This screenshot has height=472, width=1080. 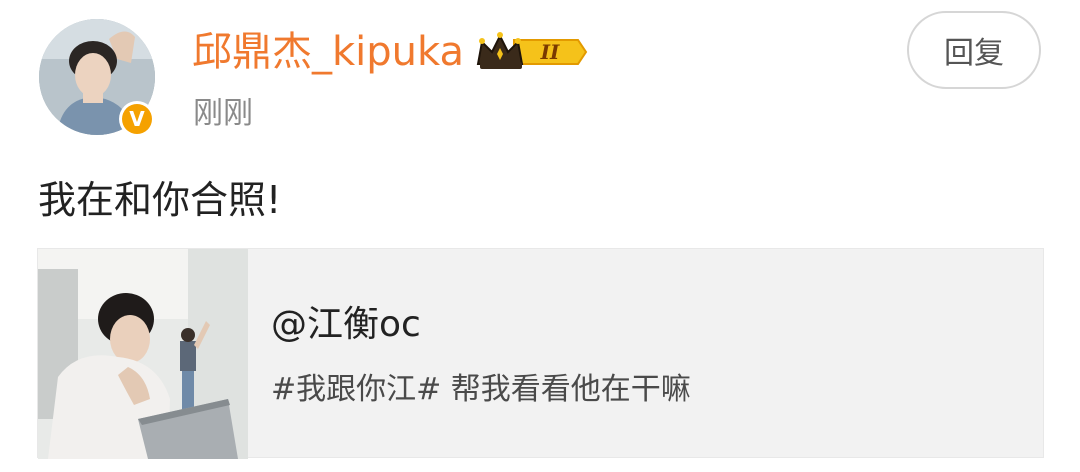 I want to click on author-name: 邱鼎杰_kipuka, so click(x=328, y=52).